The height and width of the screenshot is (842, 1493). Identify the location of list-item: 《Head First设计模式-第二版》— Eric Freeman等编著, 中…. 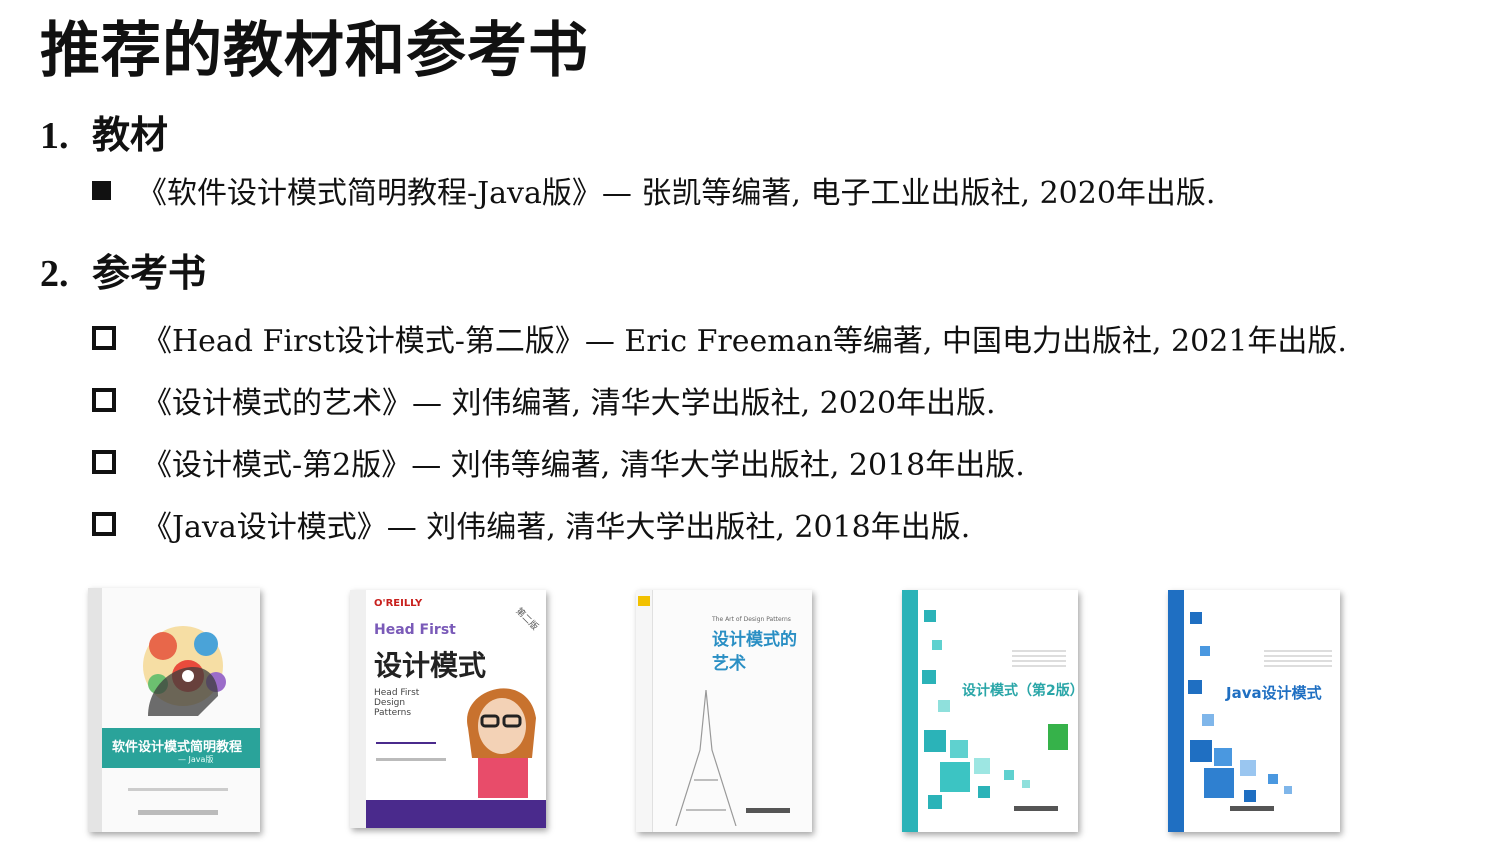
(719, 338).